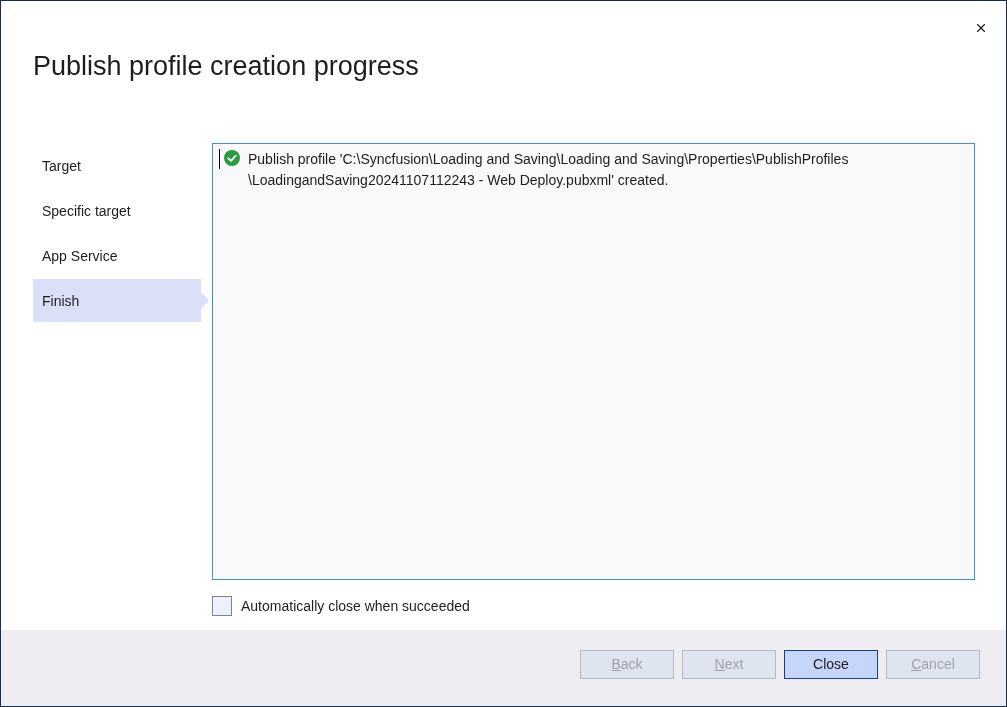 This screenshot has width=1007, height=707. Describe the element at coordinates (121, 210) in the screenshot. I see `step-item: Specific target` at that location.